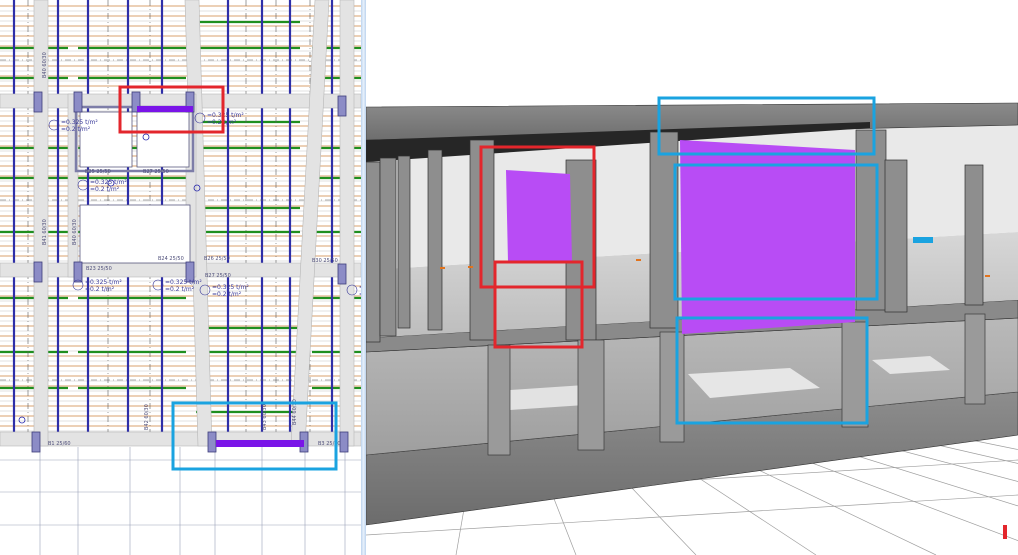 The height and width of the screenshot is (555, 1018). I want to click on lower-grid, so click(180, 501).